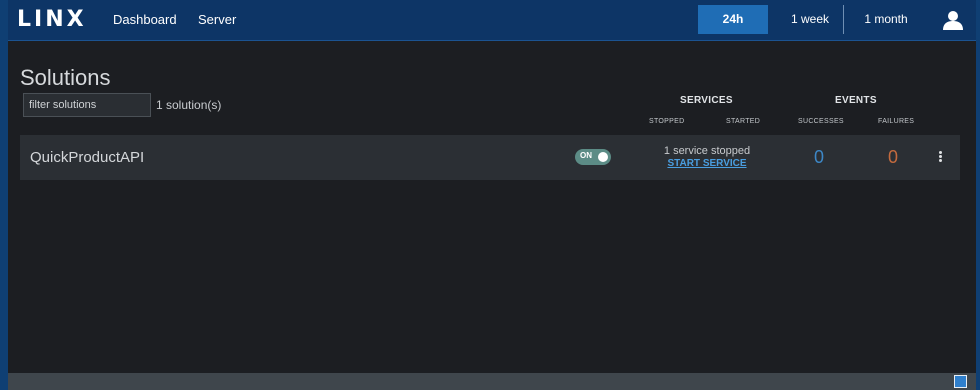 Image resolution: width=980 pixels, height=390 pixels. I want to click on failures-subheader: FAILURES, so click(896, 121).